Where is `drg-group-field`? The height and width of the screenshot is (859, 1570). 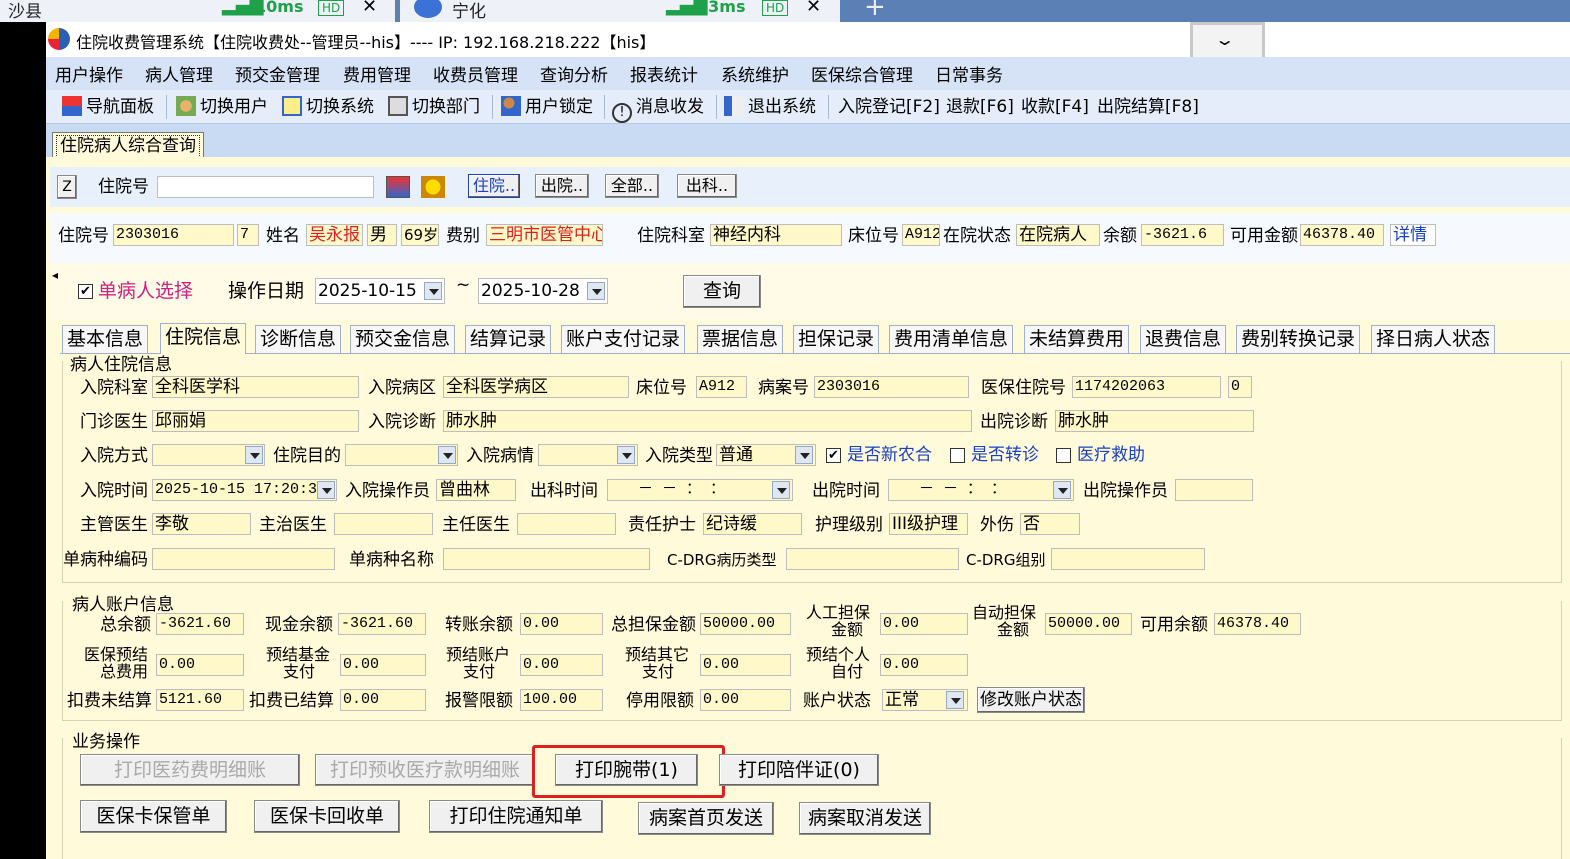 drg-group-field is located at coordinates (1128, 559).